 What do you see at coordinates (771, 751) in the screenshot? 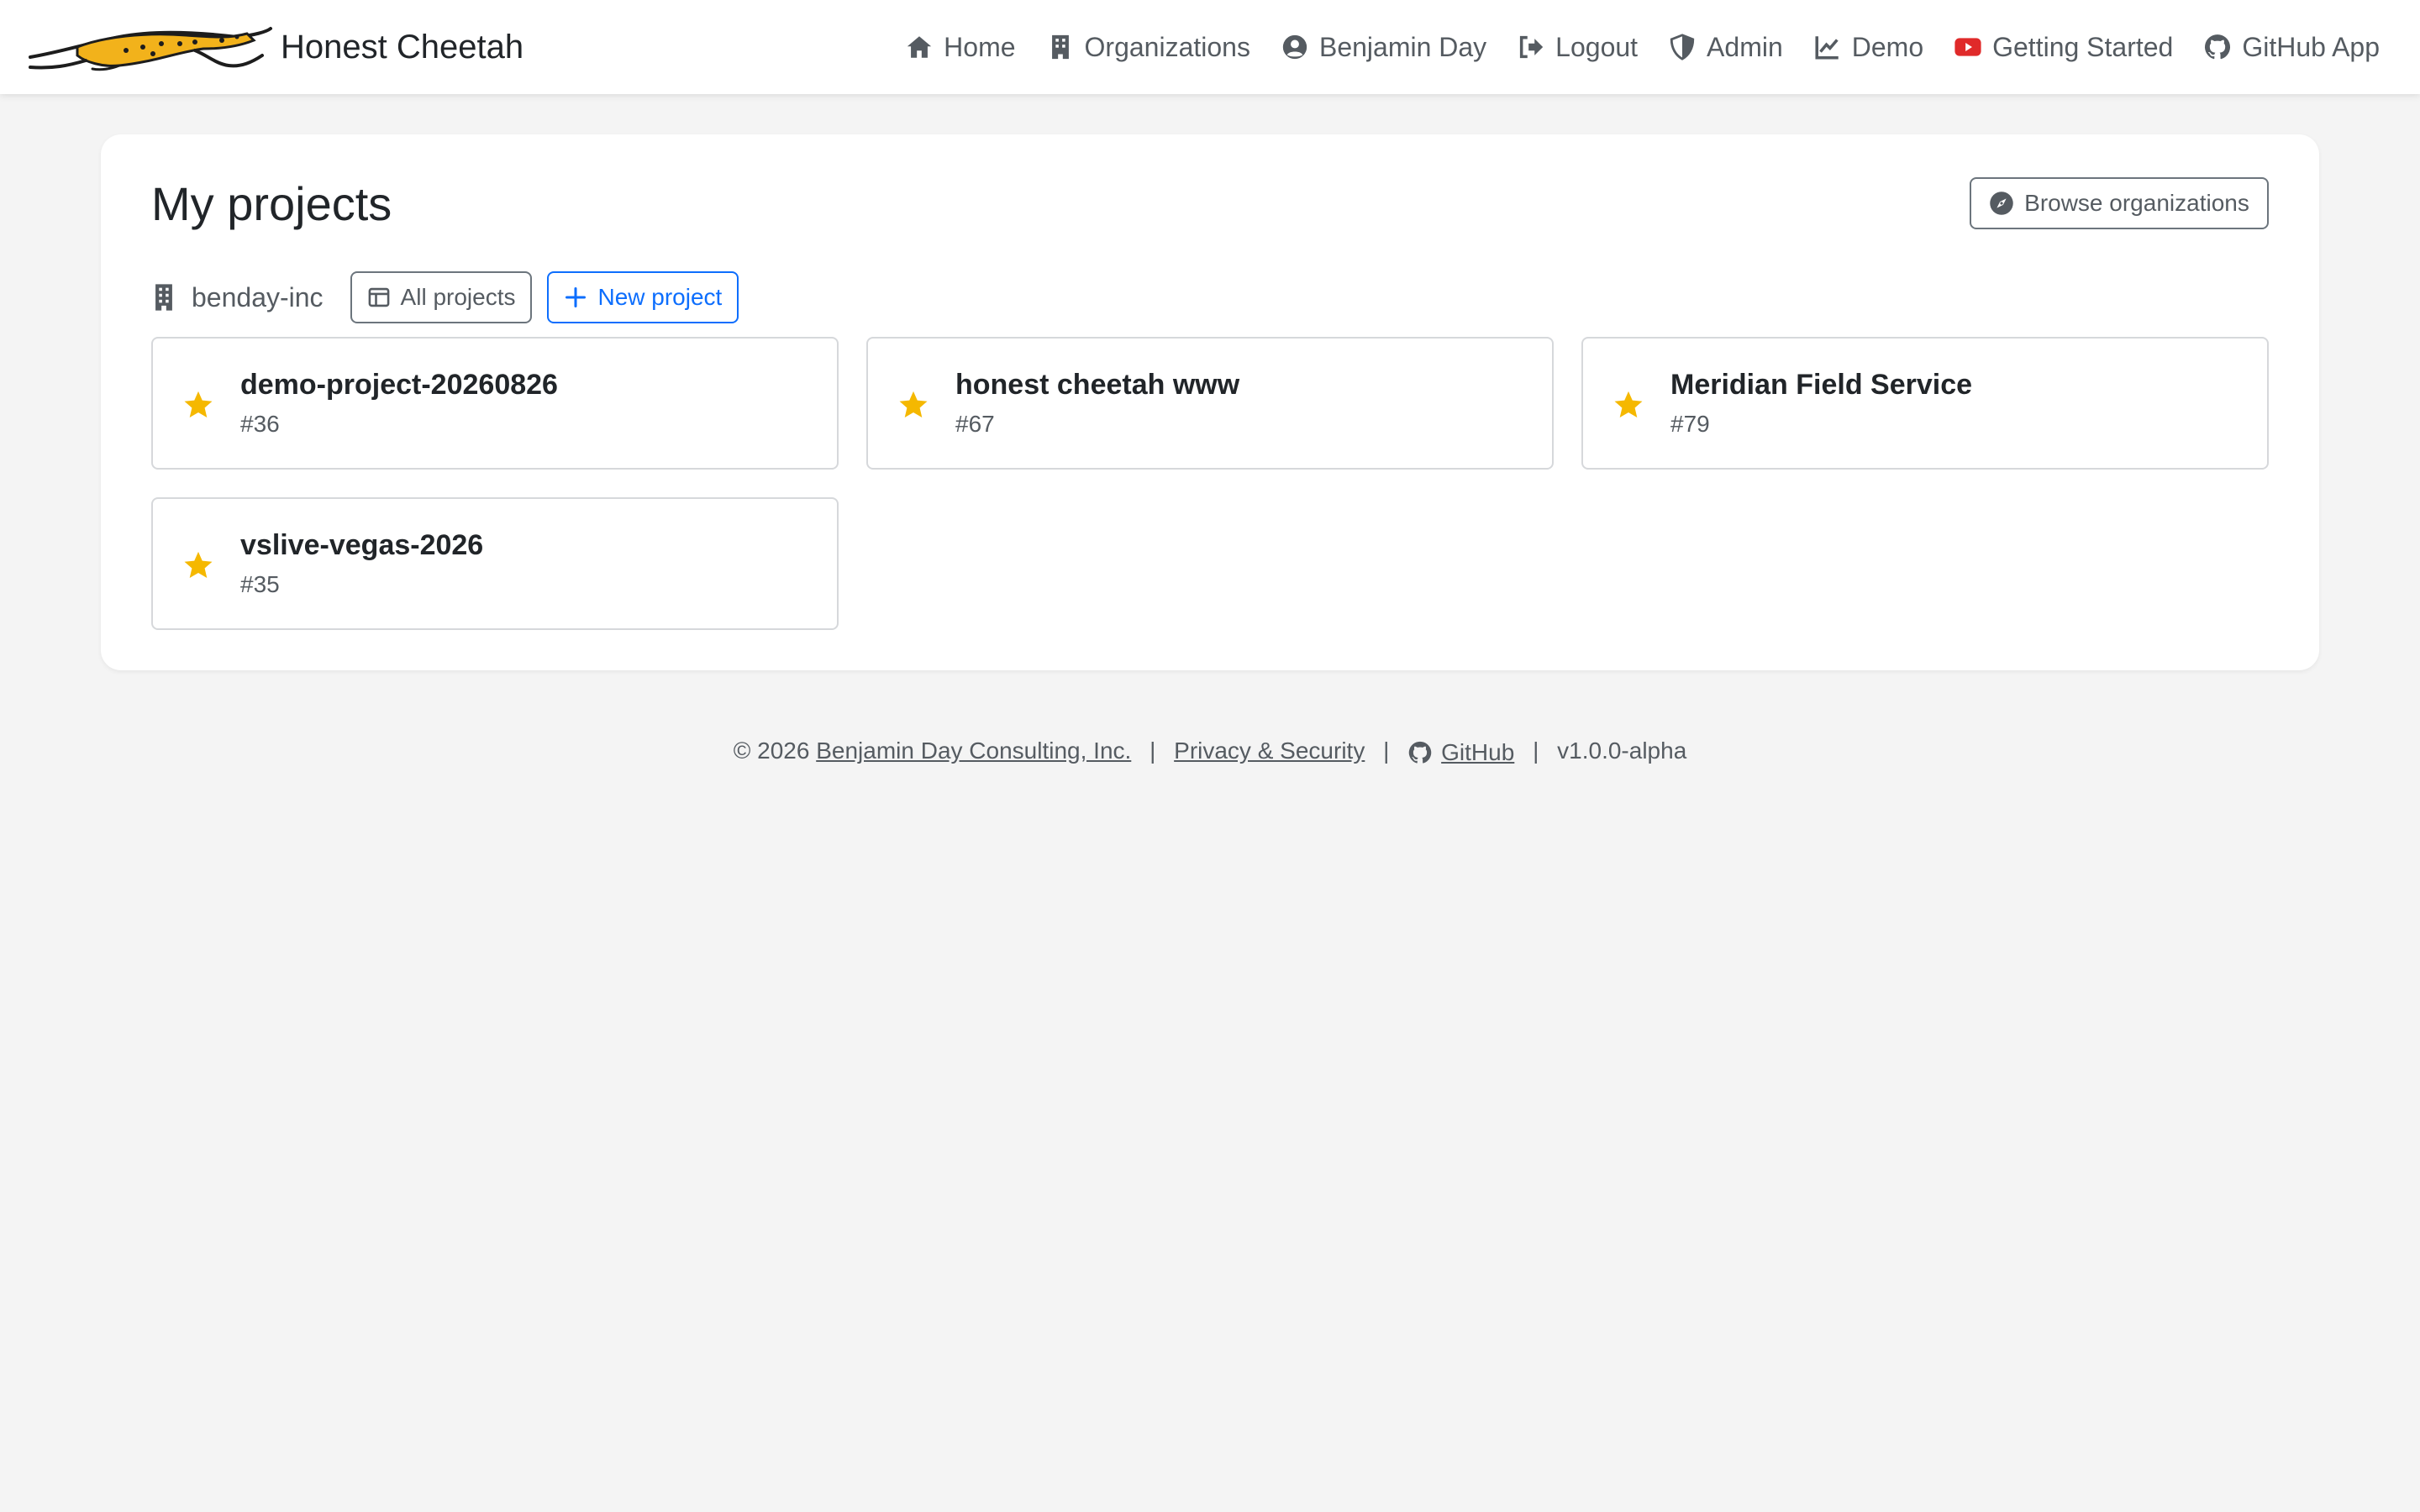
I see `footer-copyright: © 2026` at bounding box center [771, 751].